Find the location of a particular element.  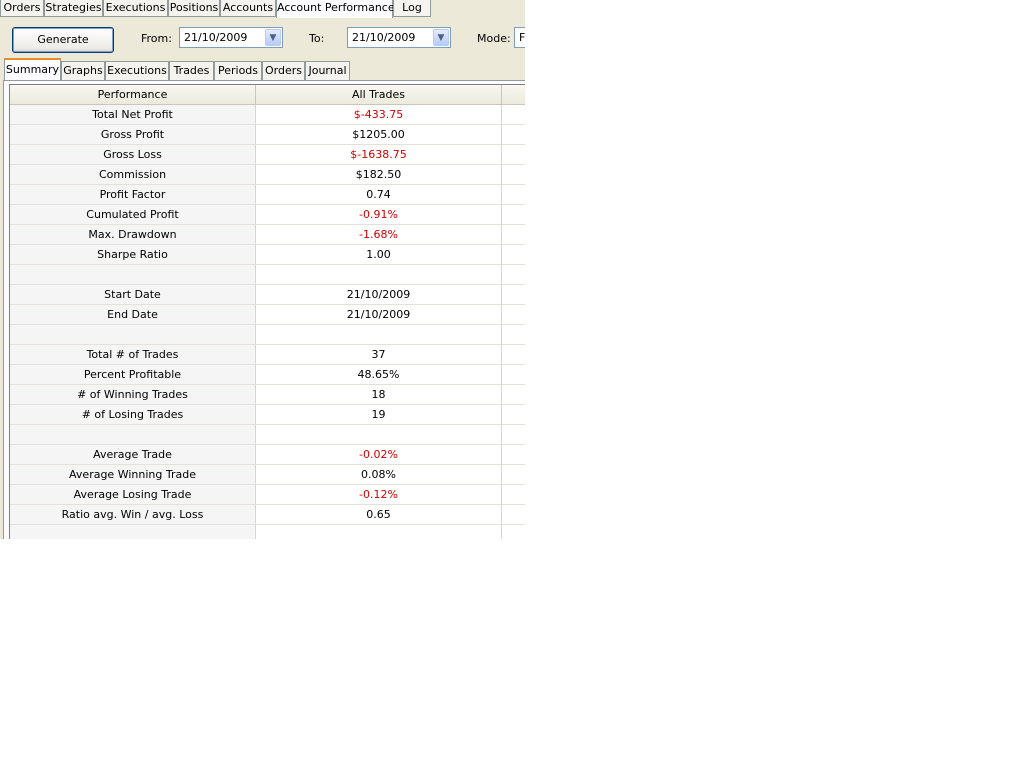

table-row: # of Losing Trades 19 is located at coordinates (267, 415).